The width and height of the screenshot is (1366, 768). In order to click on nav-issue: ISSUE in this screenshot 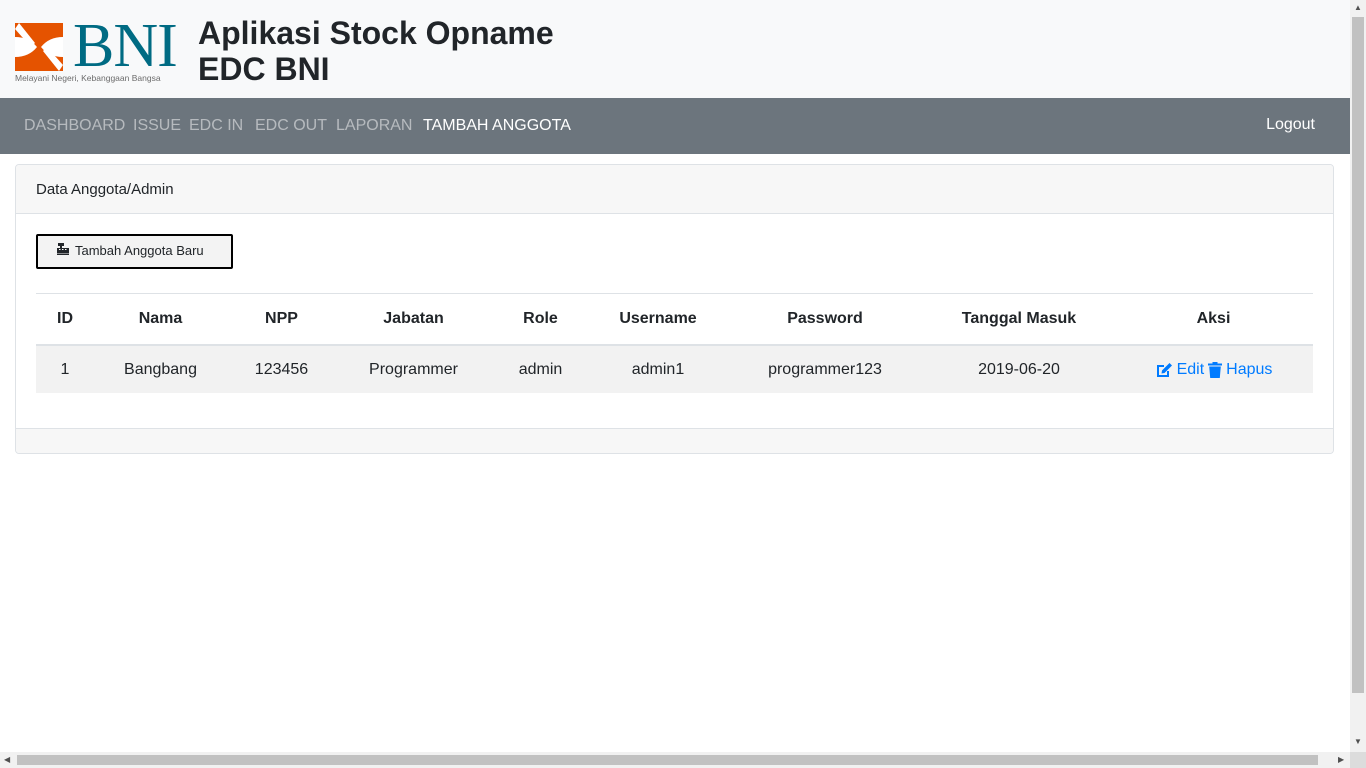, I will do `click(157, 126)`.